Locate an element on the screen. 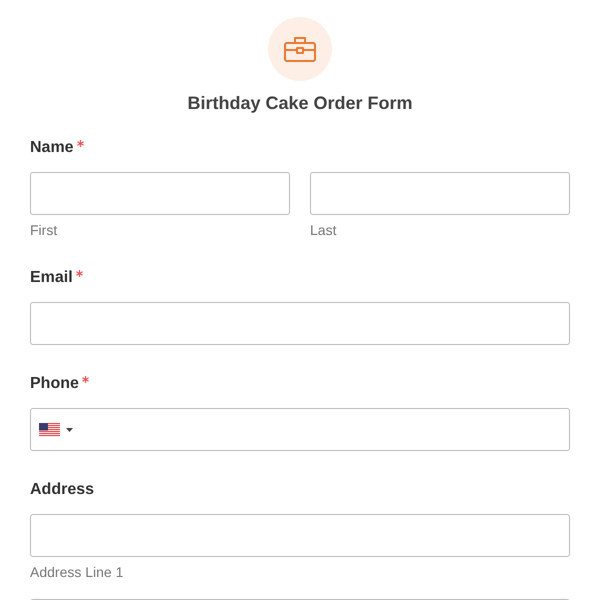 Image resolution: width=600 pixels, height=600 pixels. caret-icon is located at coordinates (69, 430).